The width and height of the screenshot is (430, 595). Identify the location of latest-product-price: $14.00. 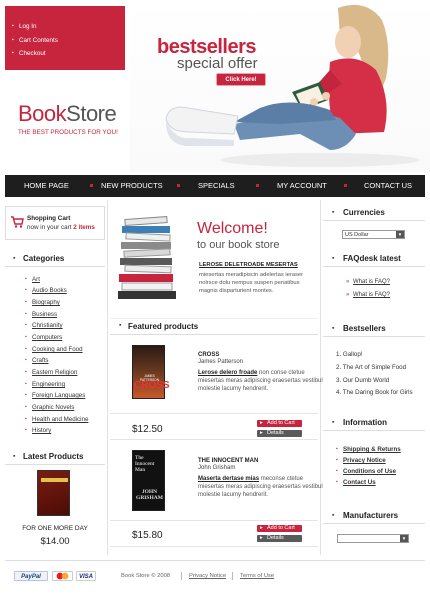
(55, 541).